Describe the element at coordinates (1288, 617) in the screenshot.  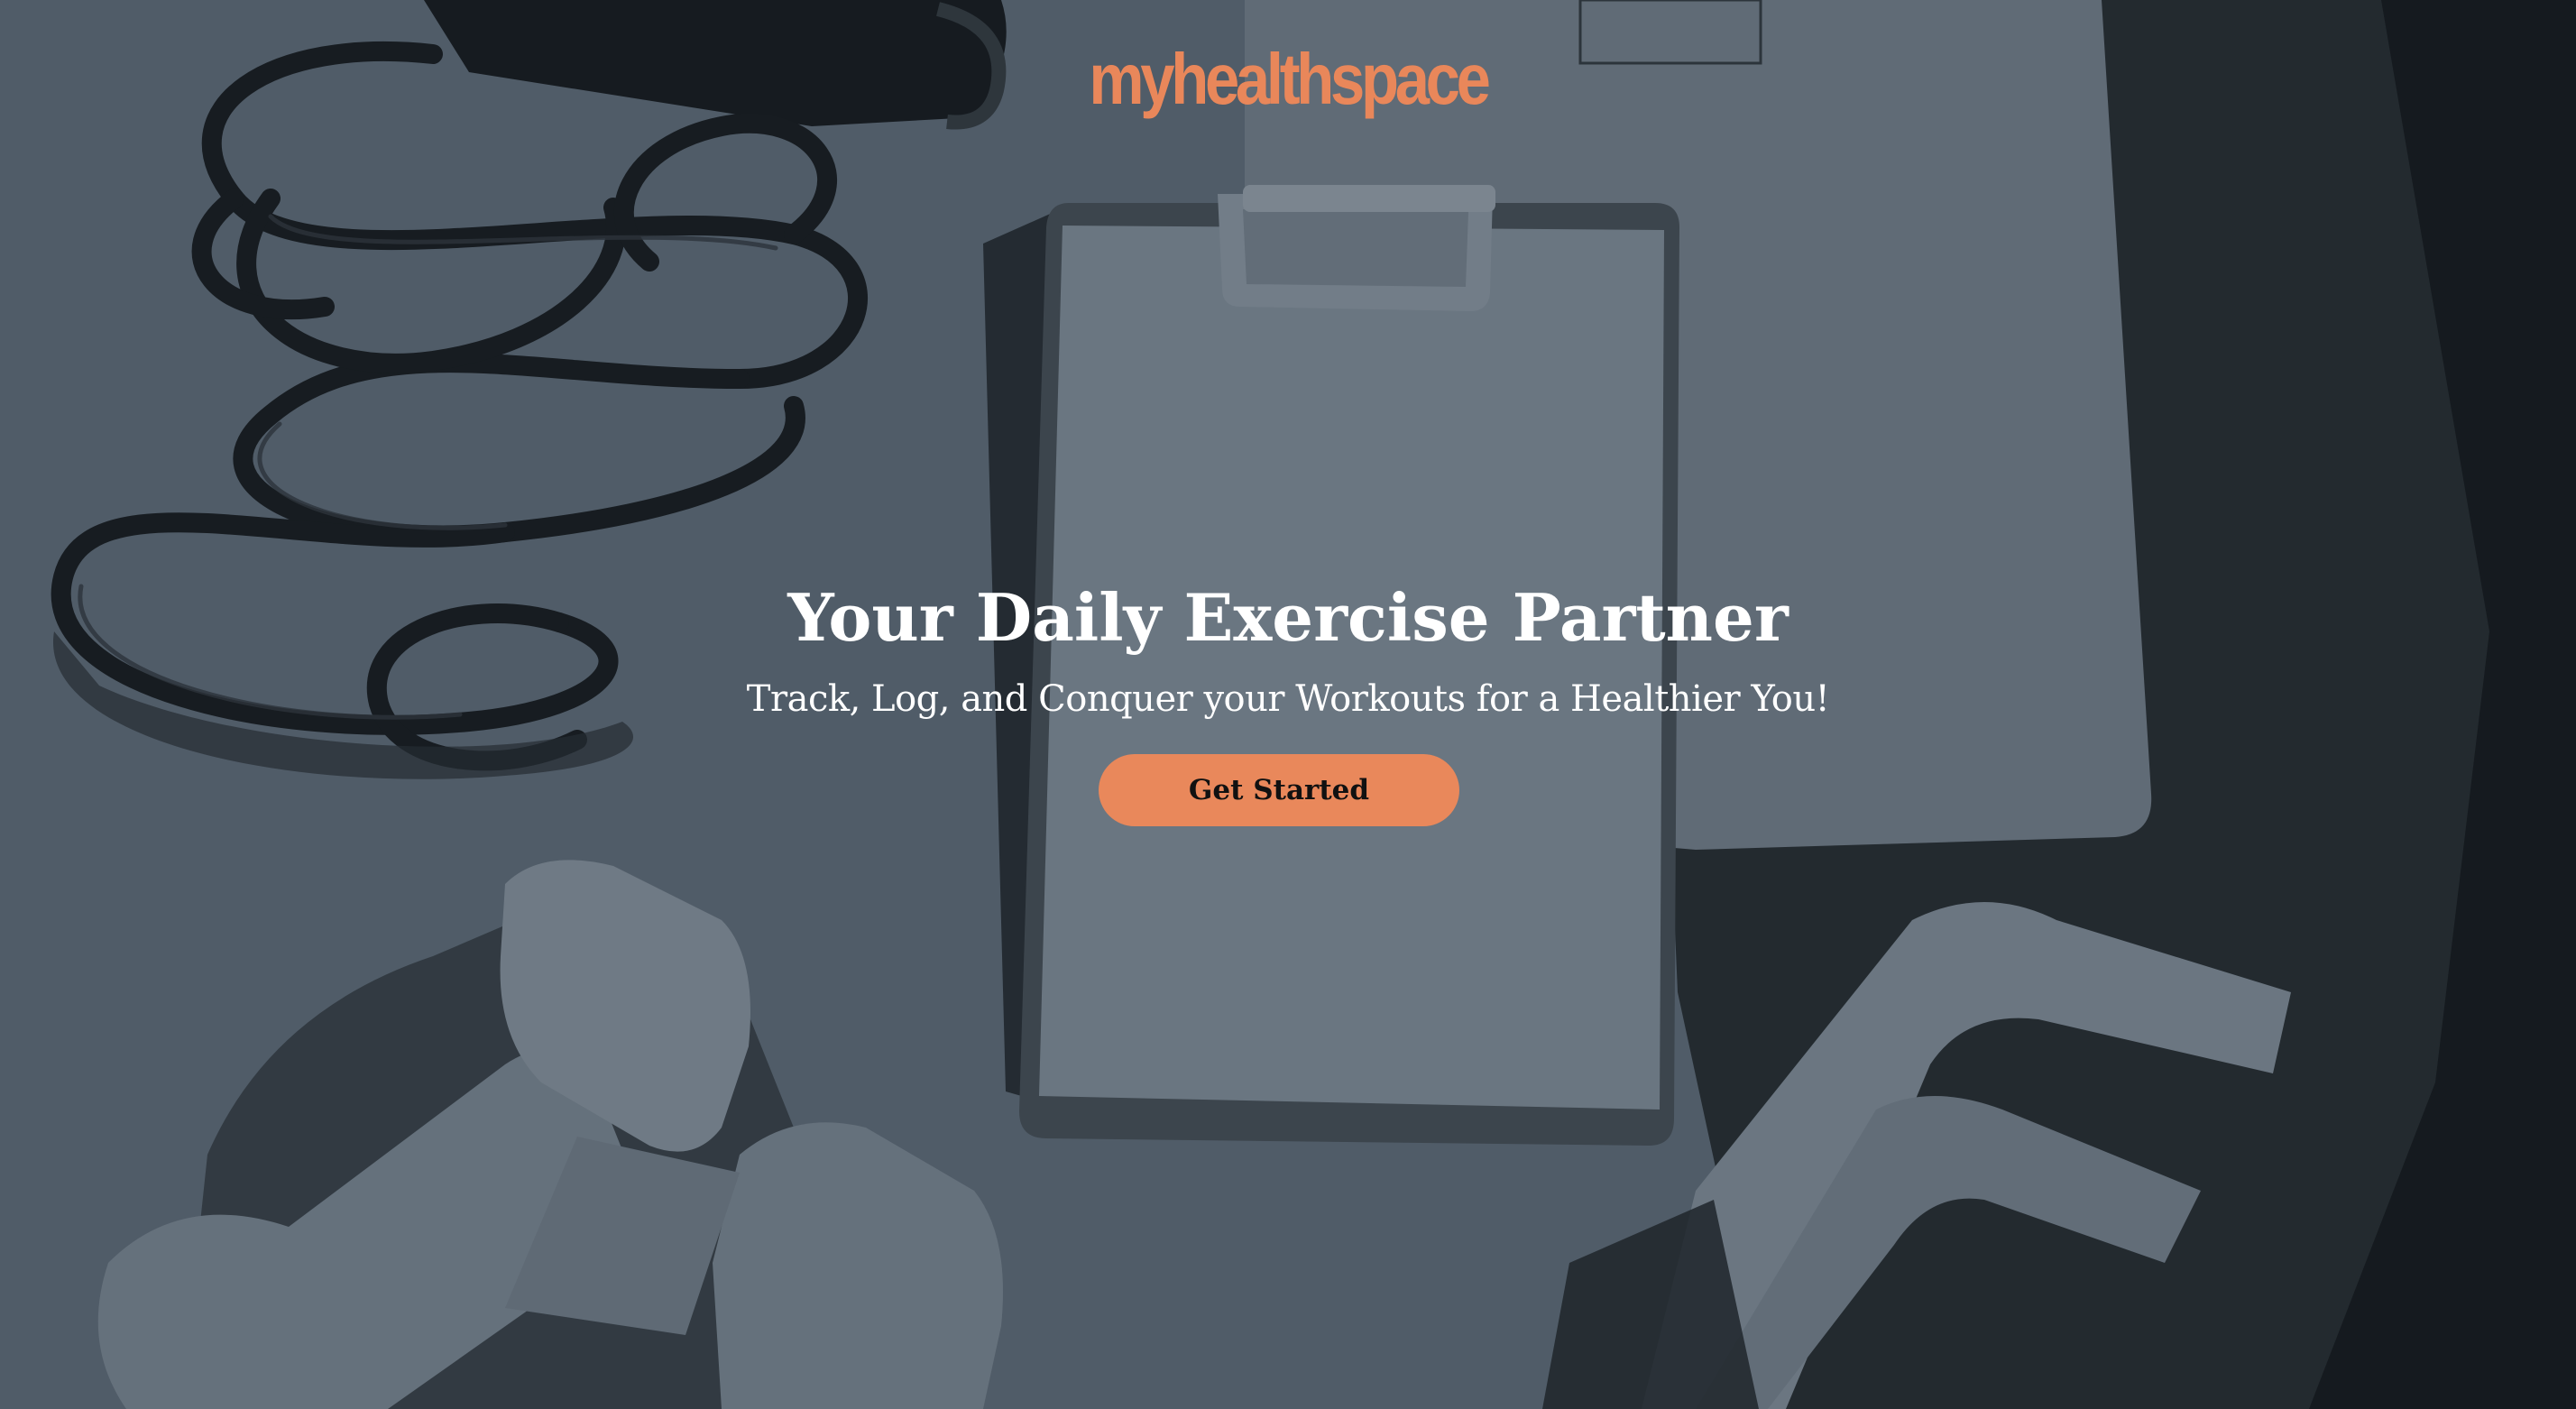
I see `hero-headline: Your Daily Exercise Partner` at that location.